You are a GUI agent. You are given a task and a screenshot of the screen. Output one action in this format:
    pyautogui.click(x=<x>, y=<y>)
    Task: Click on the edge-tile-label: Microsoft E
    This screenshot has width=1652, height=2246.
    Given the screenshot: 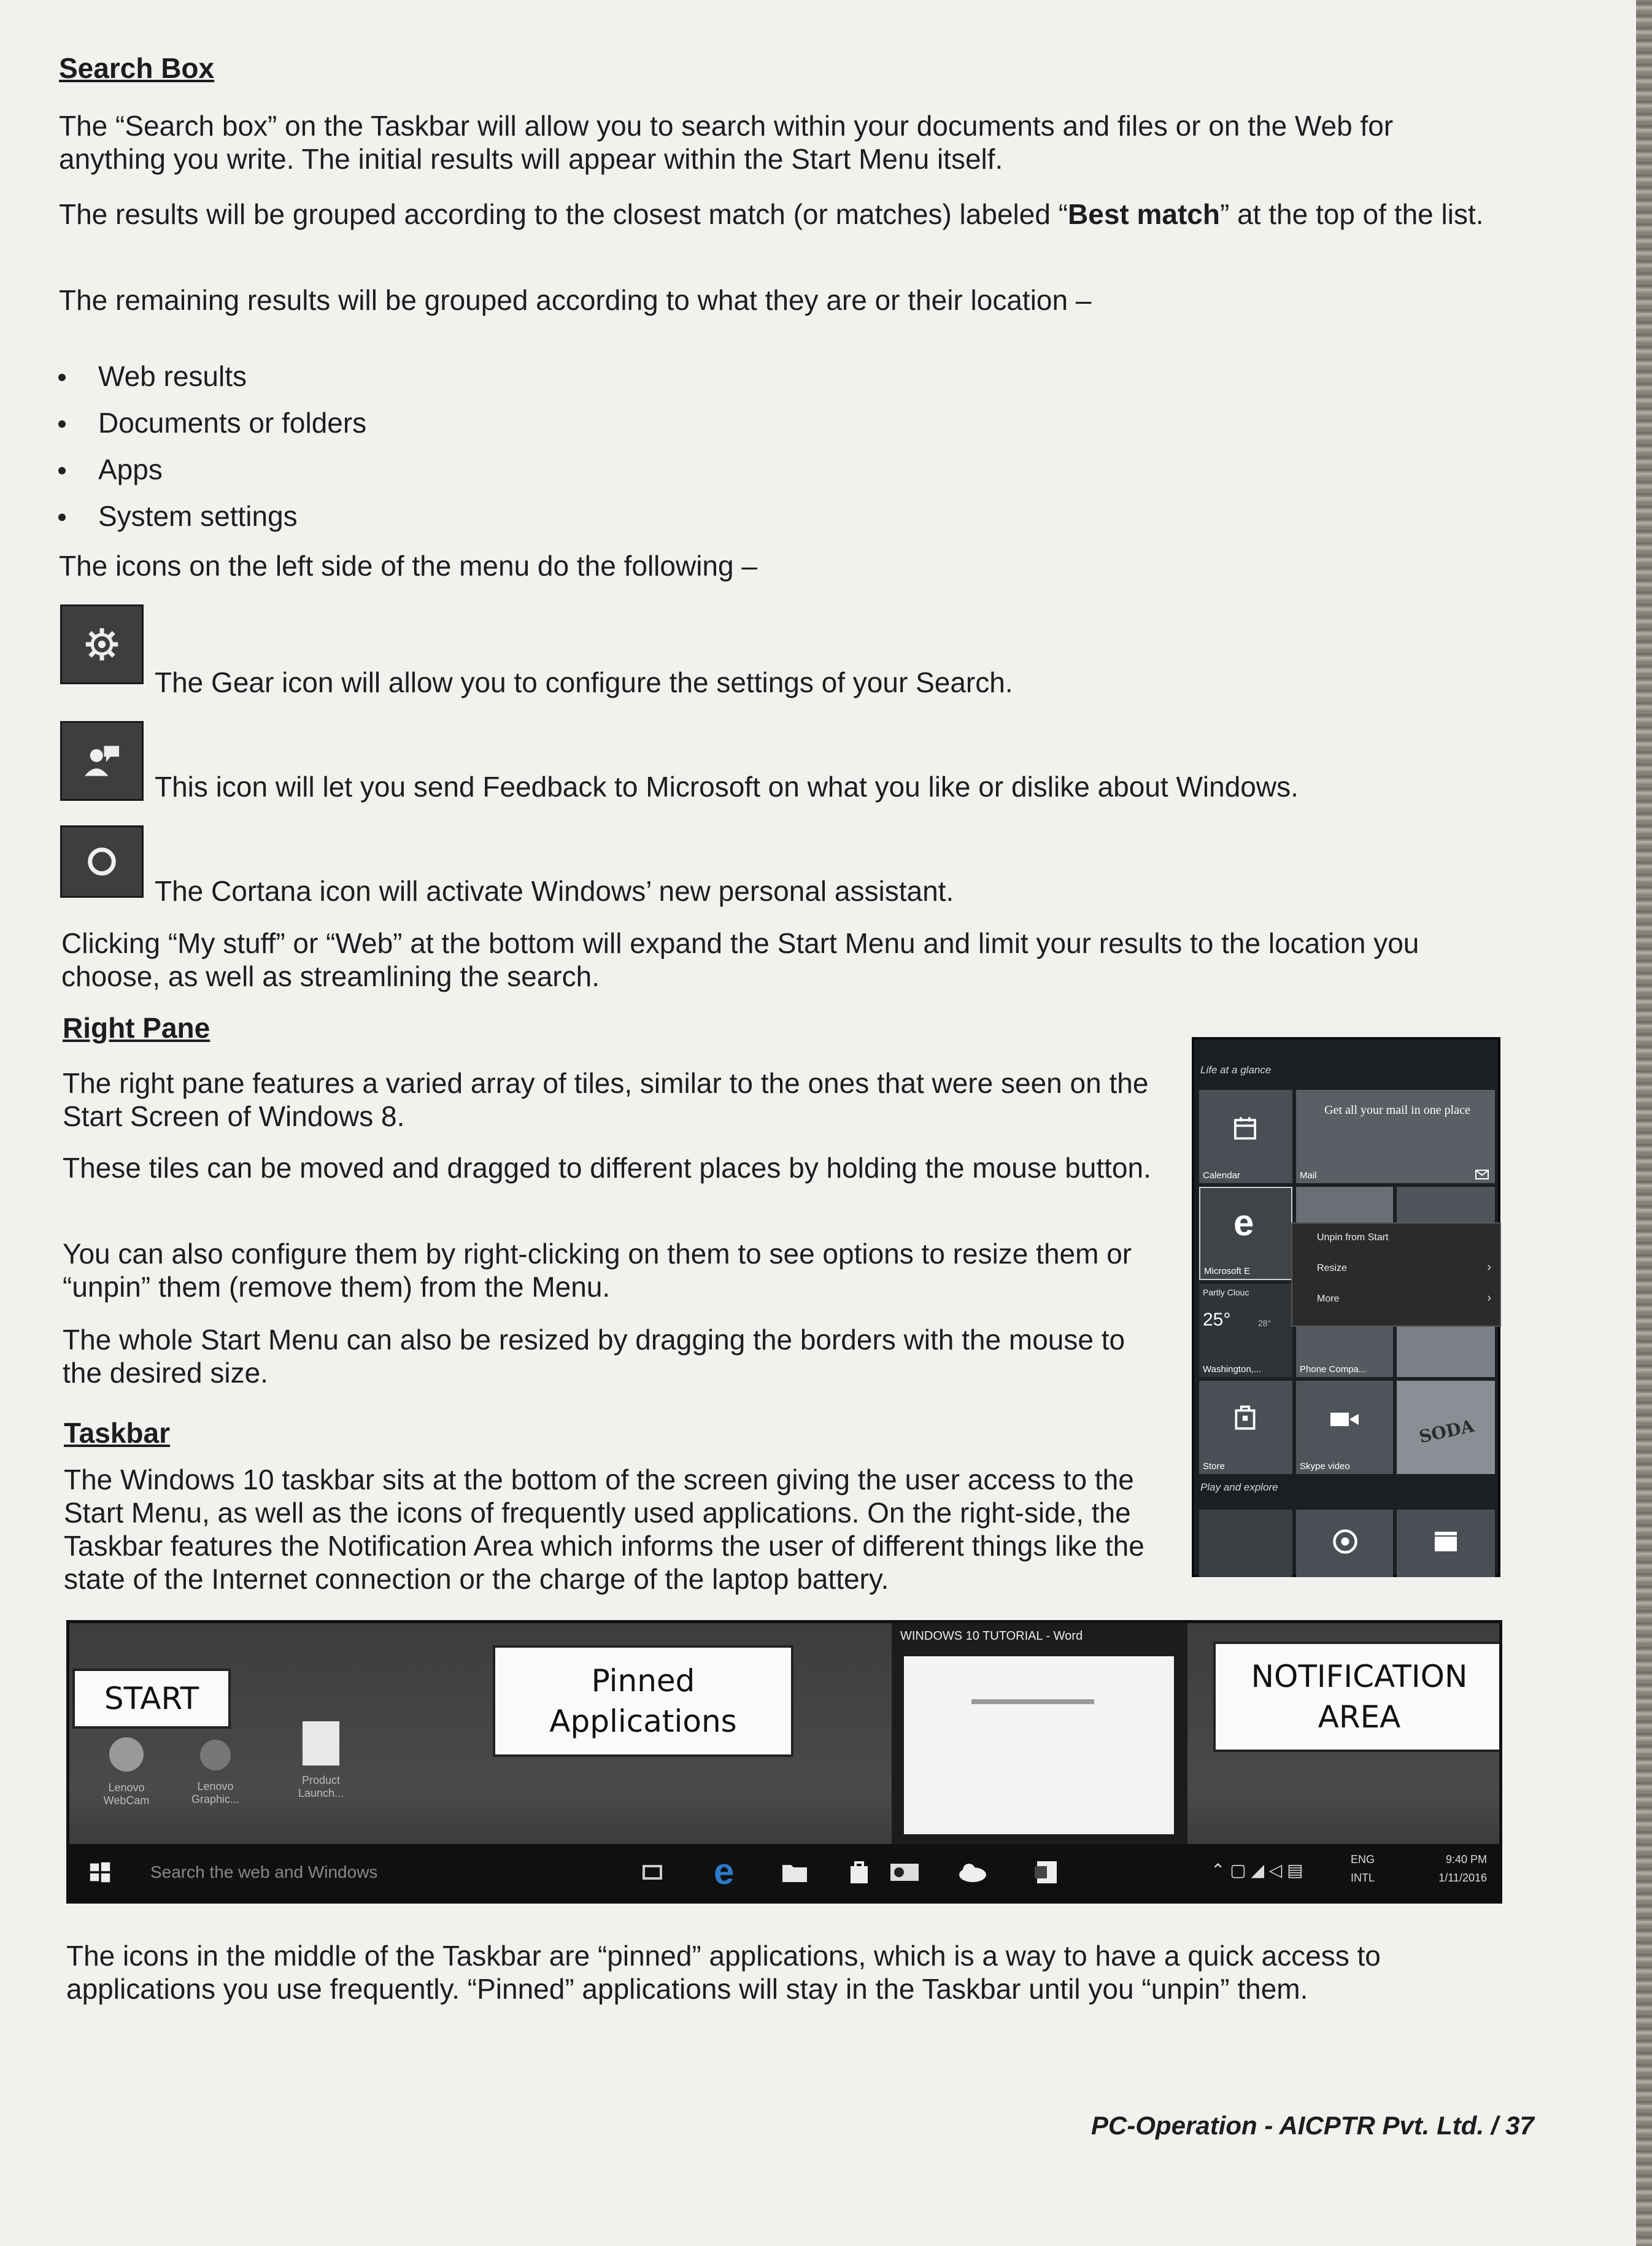 What is the action you would take?
    pyautogui.click(x=1227, y=1271)
    